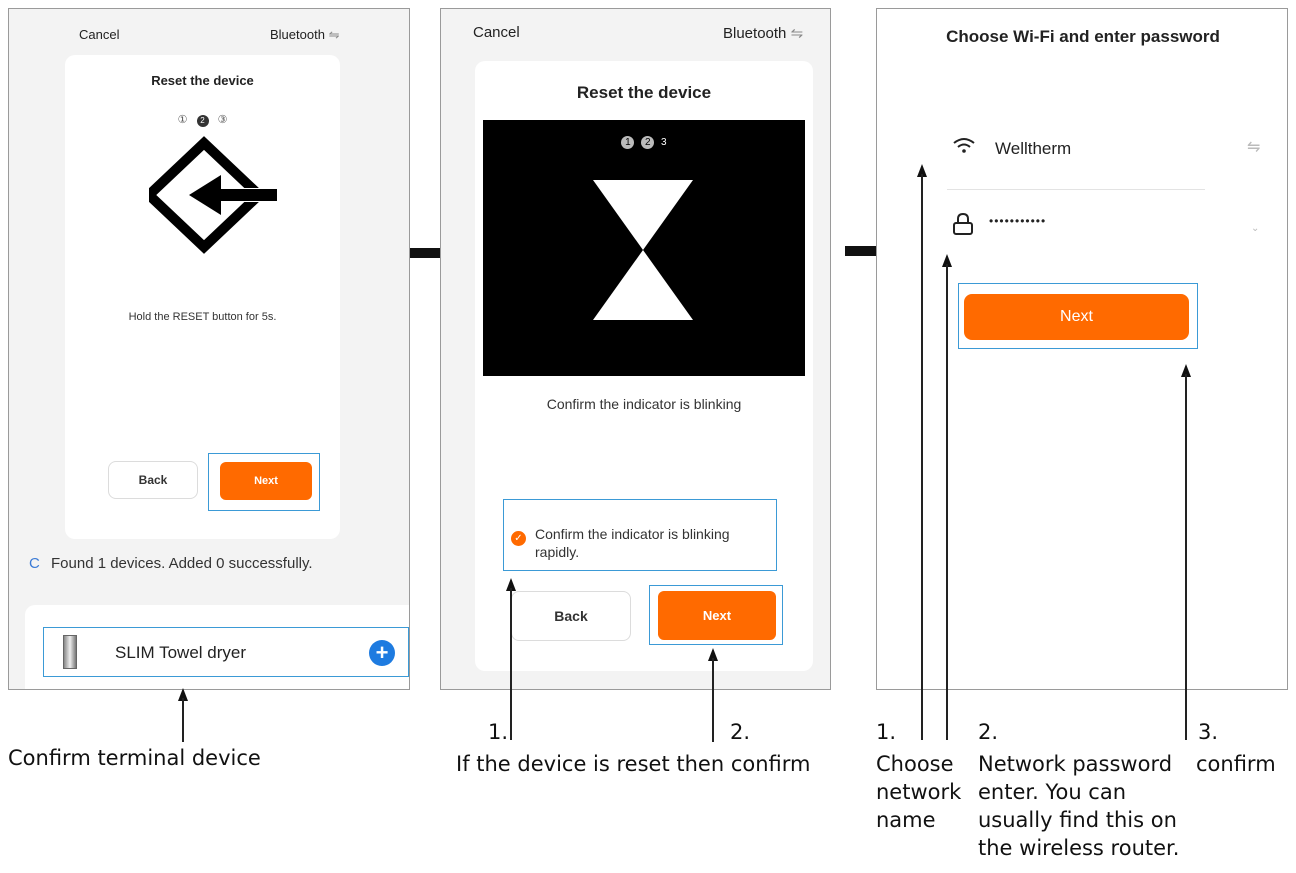 Image resolution: width=1296 pixels, height=873 pixels. What do you see at coordinates (1077, 820) in the screenshot?
I see `caption-line: usually find this on` at bounding box center [1077, 820].